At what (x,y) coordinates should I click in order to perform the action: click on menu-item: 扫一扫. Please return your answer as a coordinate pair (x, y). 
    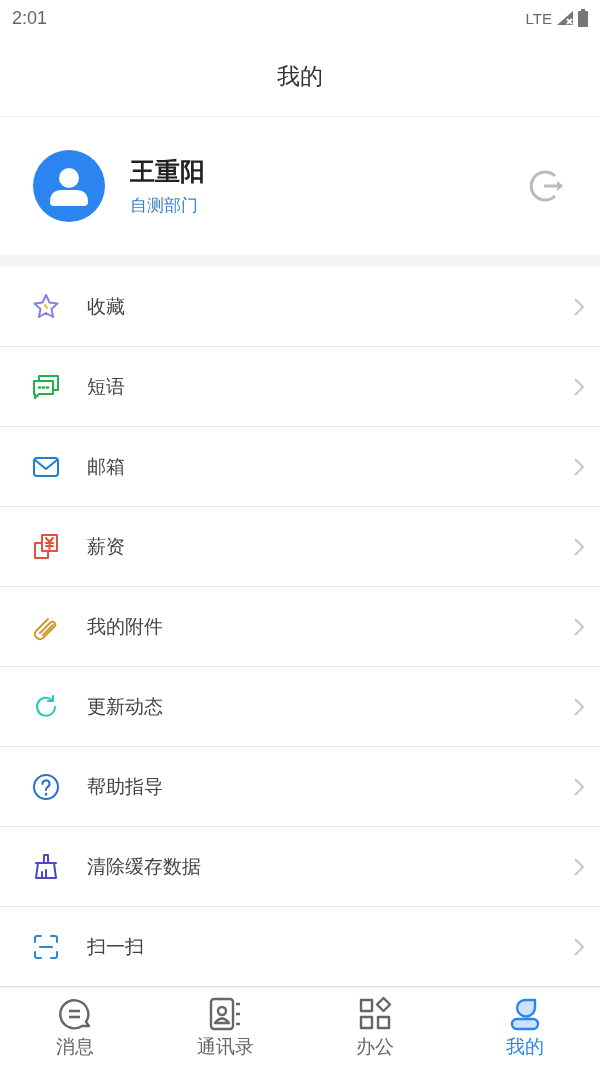
    Looking at the image, I should click on (300, 947).